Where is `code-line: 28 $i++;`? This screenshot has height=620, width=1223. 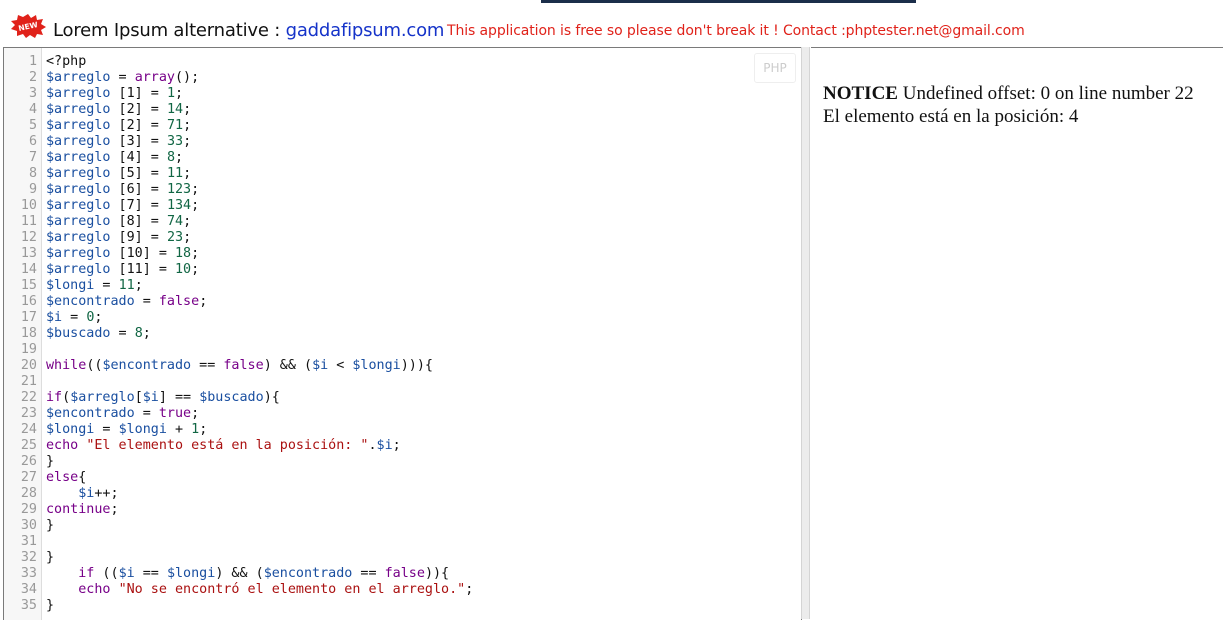 code-line: 28 $i++; is located at coordinates (402, 494).